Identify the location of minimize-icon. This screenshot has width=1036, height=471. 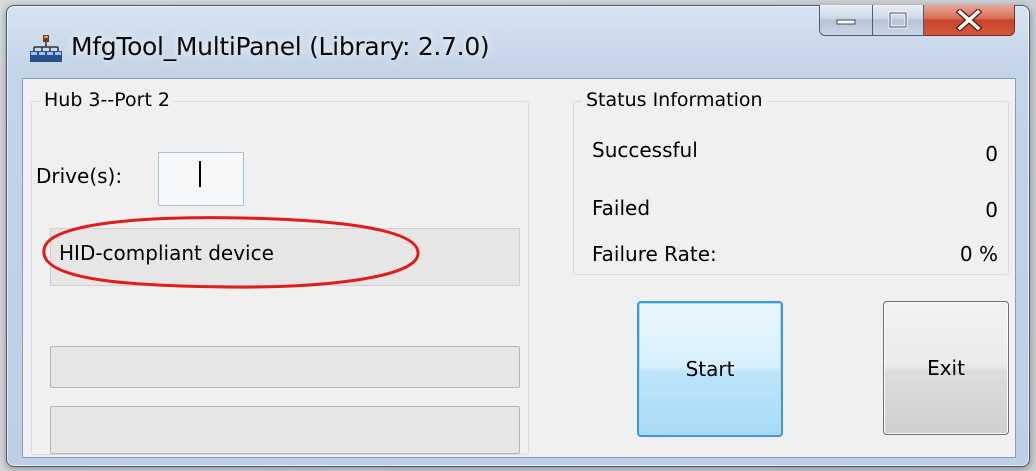
(846, 22).